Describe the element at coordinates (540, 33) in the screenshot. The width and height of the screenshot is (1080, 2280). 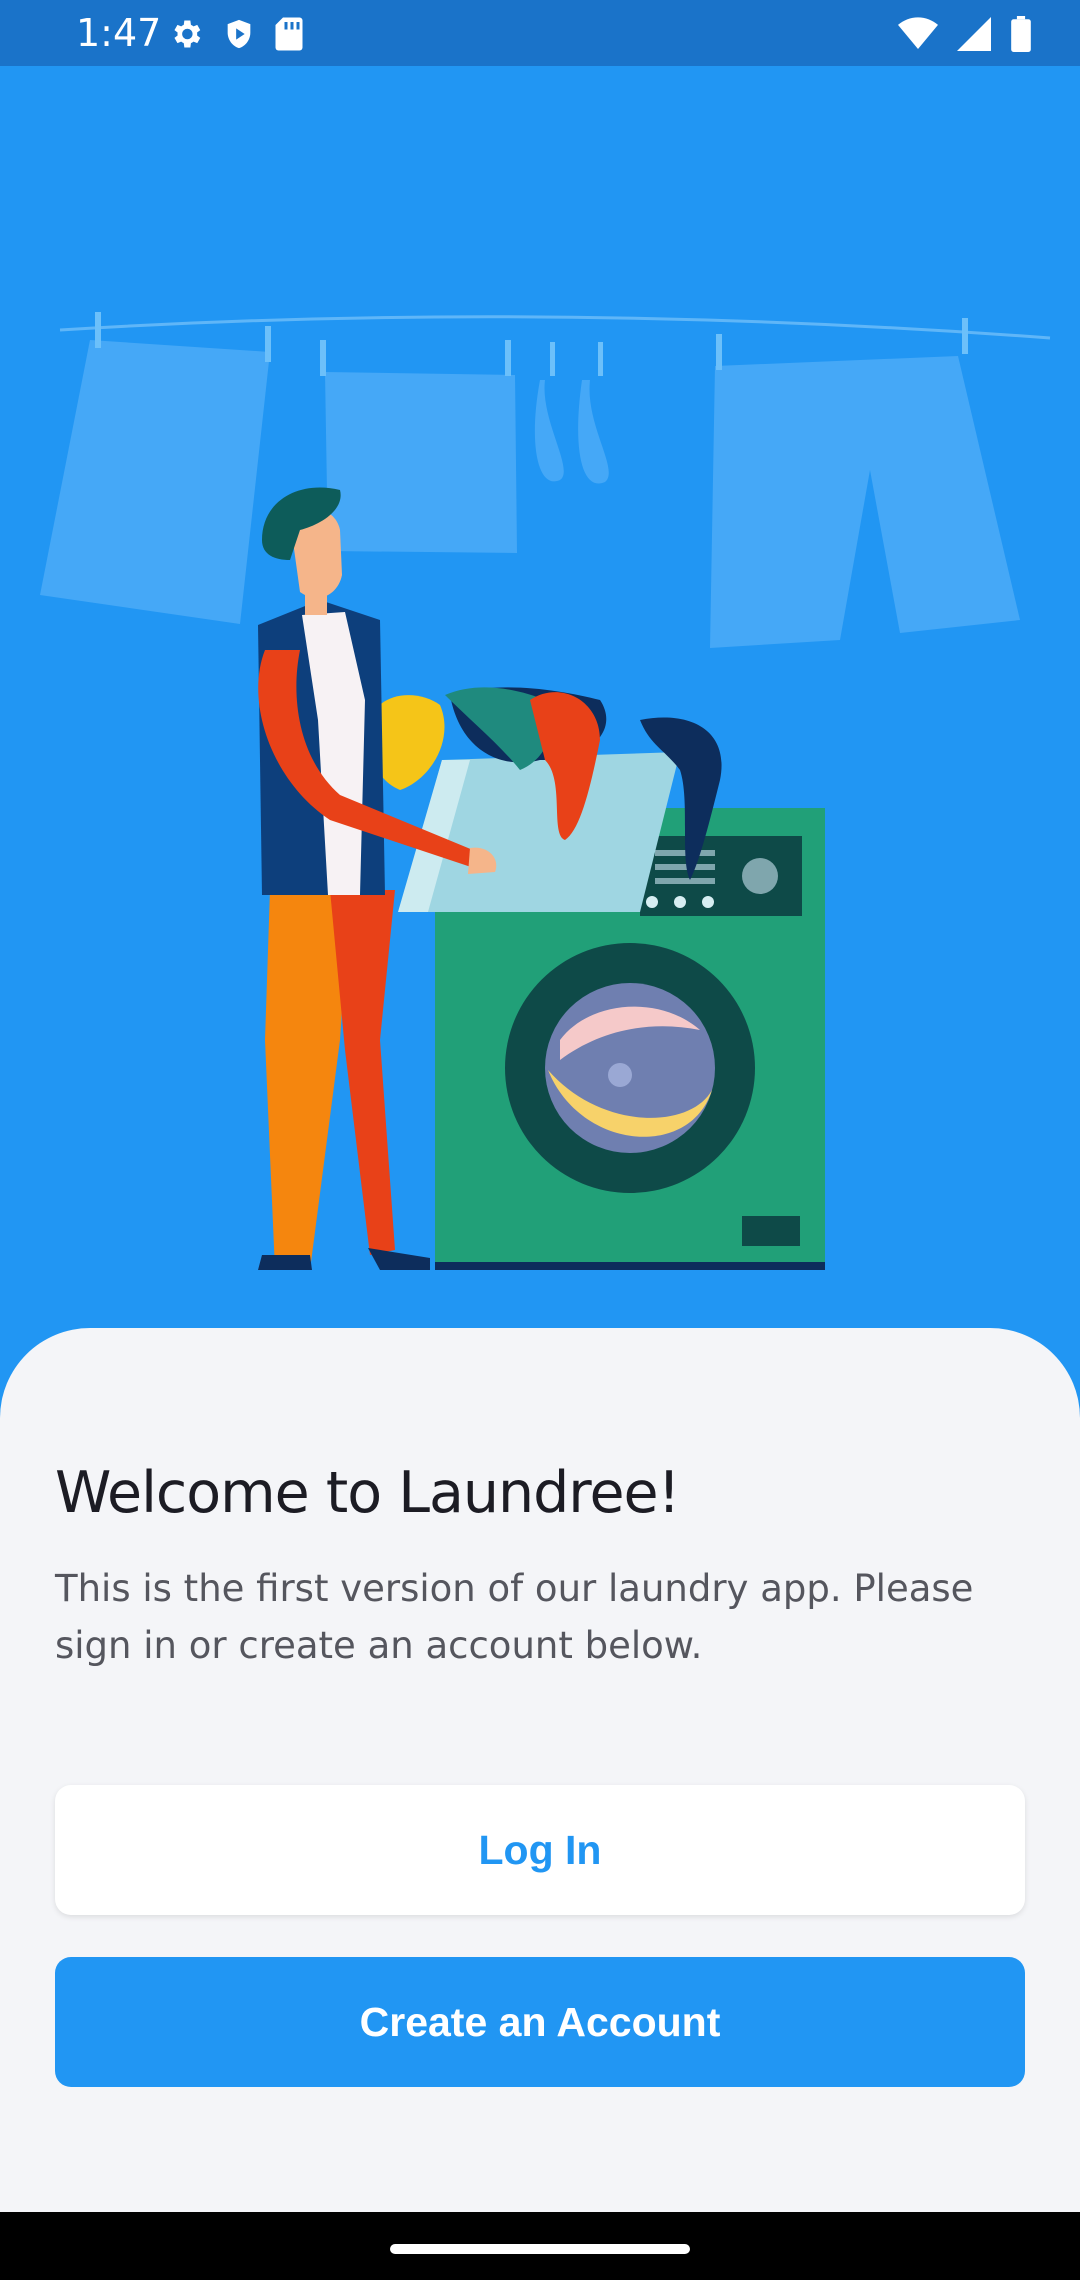
I see `status-bar: 1:47` at that location.